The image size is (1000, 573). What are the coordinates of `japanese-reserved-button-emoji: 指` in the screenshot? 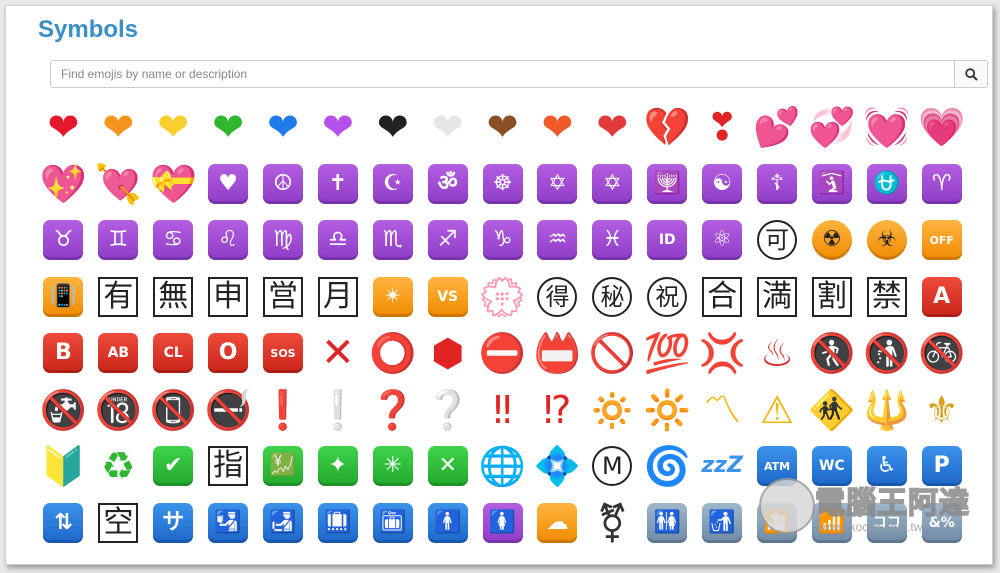 It's located at (228, 466).